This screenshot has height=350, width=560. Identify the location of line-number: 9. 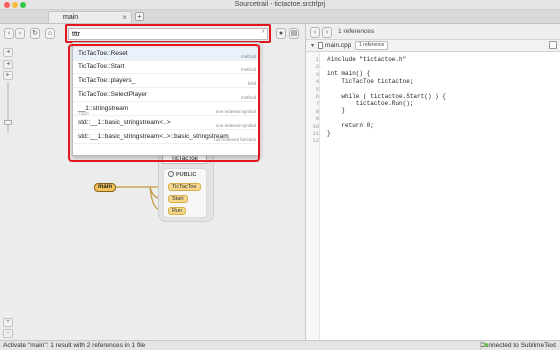
(317, 119).